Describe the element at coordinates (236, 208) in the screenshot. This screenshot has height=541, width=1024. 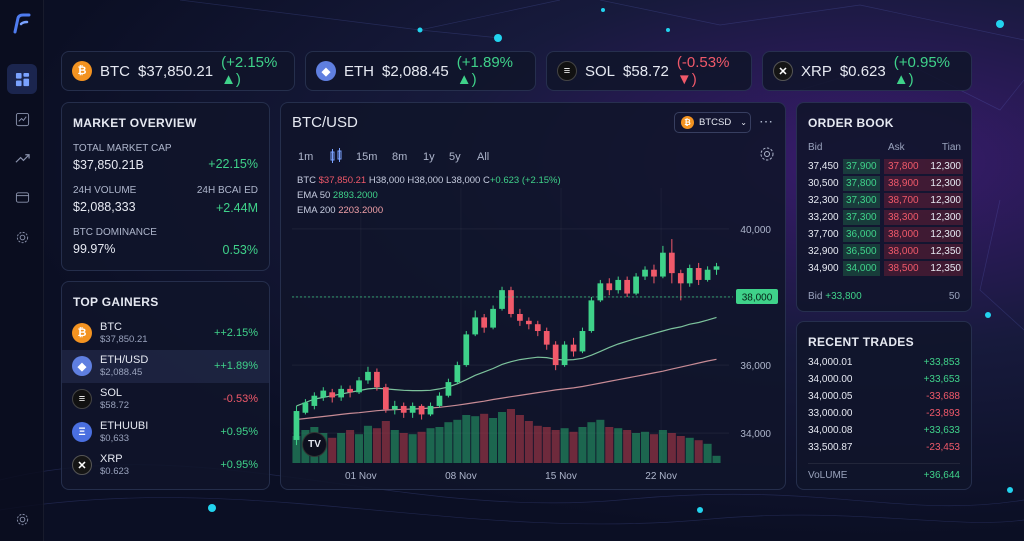
I see `volume-change: +2.44M` at that location.